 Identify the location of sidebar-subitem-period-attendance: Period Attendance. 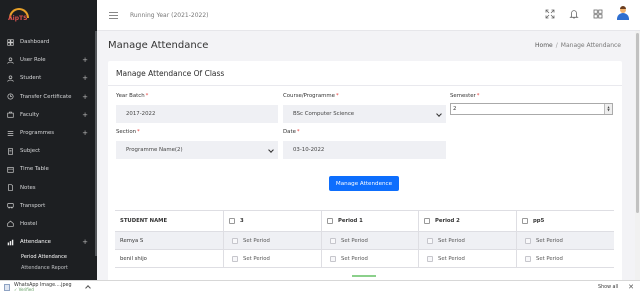
(48, 256).